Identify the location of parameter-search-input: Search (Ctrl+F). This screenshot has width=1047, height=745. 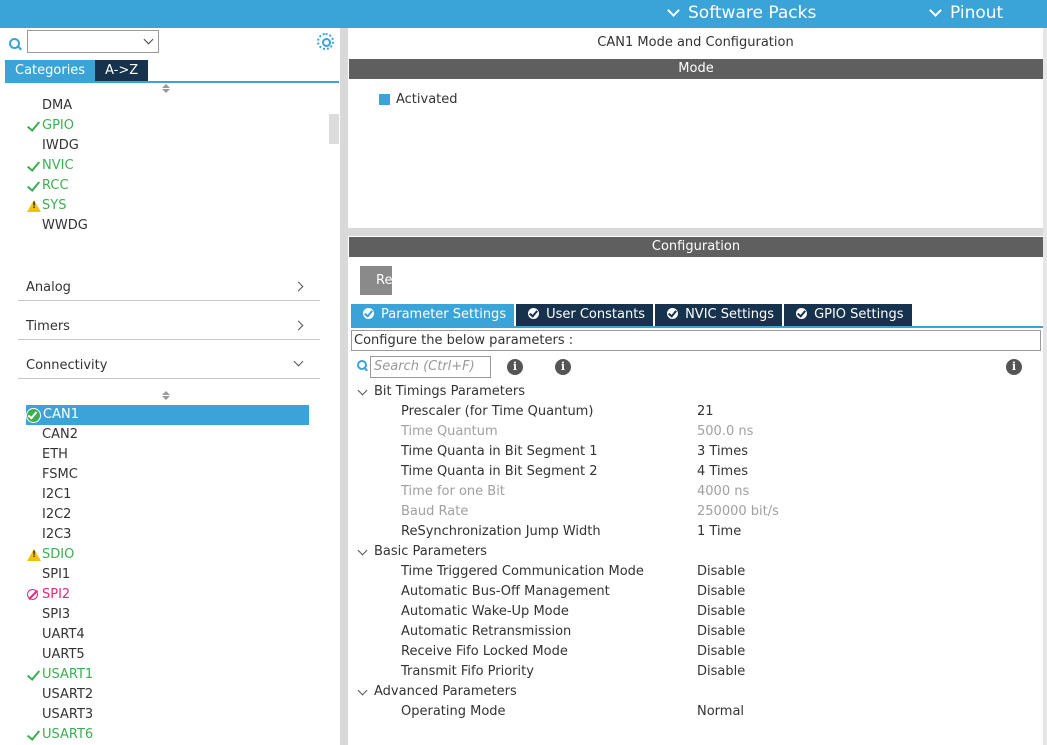
(430, 367).